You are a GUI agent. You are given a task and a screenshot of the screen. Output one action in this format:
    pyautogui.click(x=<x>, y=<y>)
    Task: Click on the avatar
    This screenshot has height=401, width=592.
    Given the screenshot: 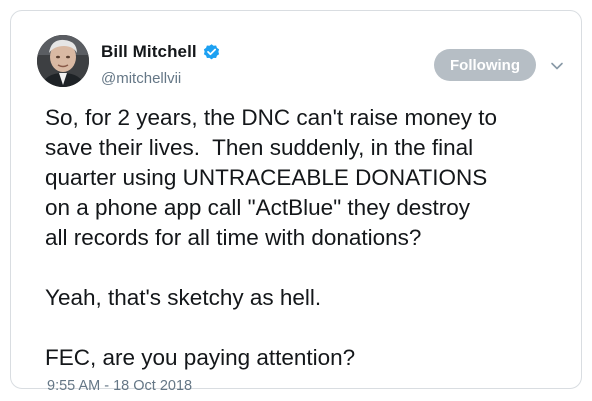 What is the action you would take?
    pyautogui.click(x=63, y=61)
    